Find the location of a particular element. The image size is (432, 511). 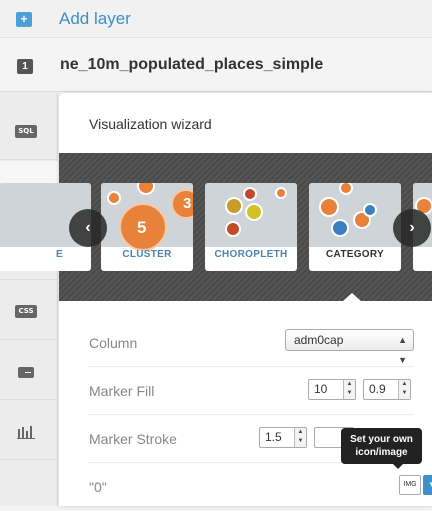

viz-label: E is located at coordinates (59, 254).